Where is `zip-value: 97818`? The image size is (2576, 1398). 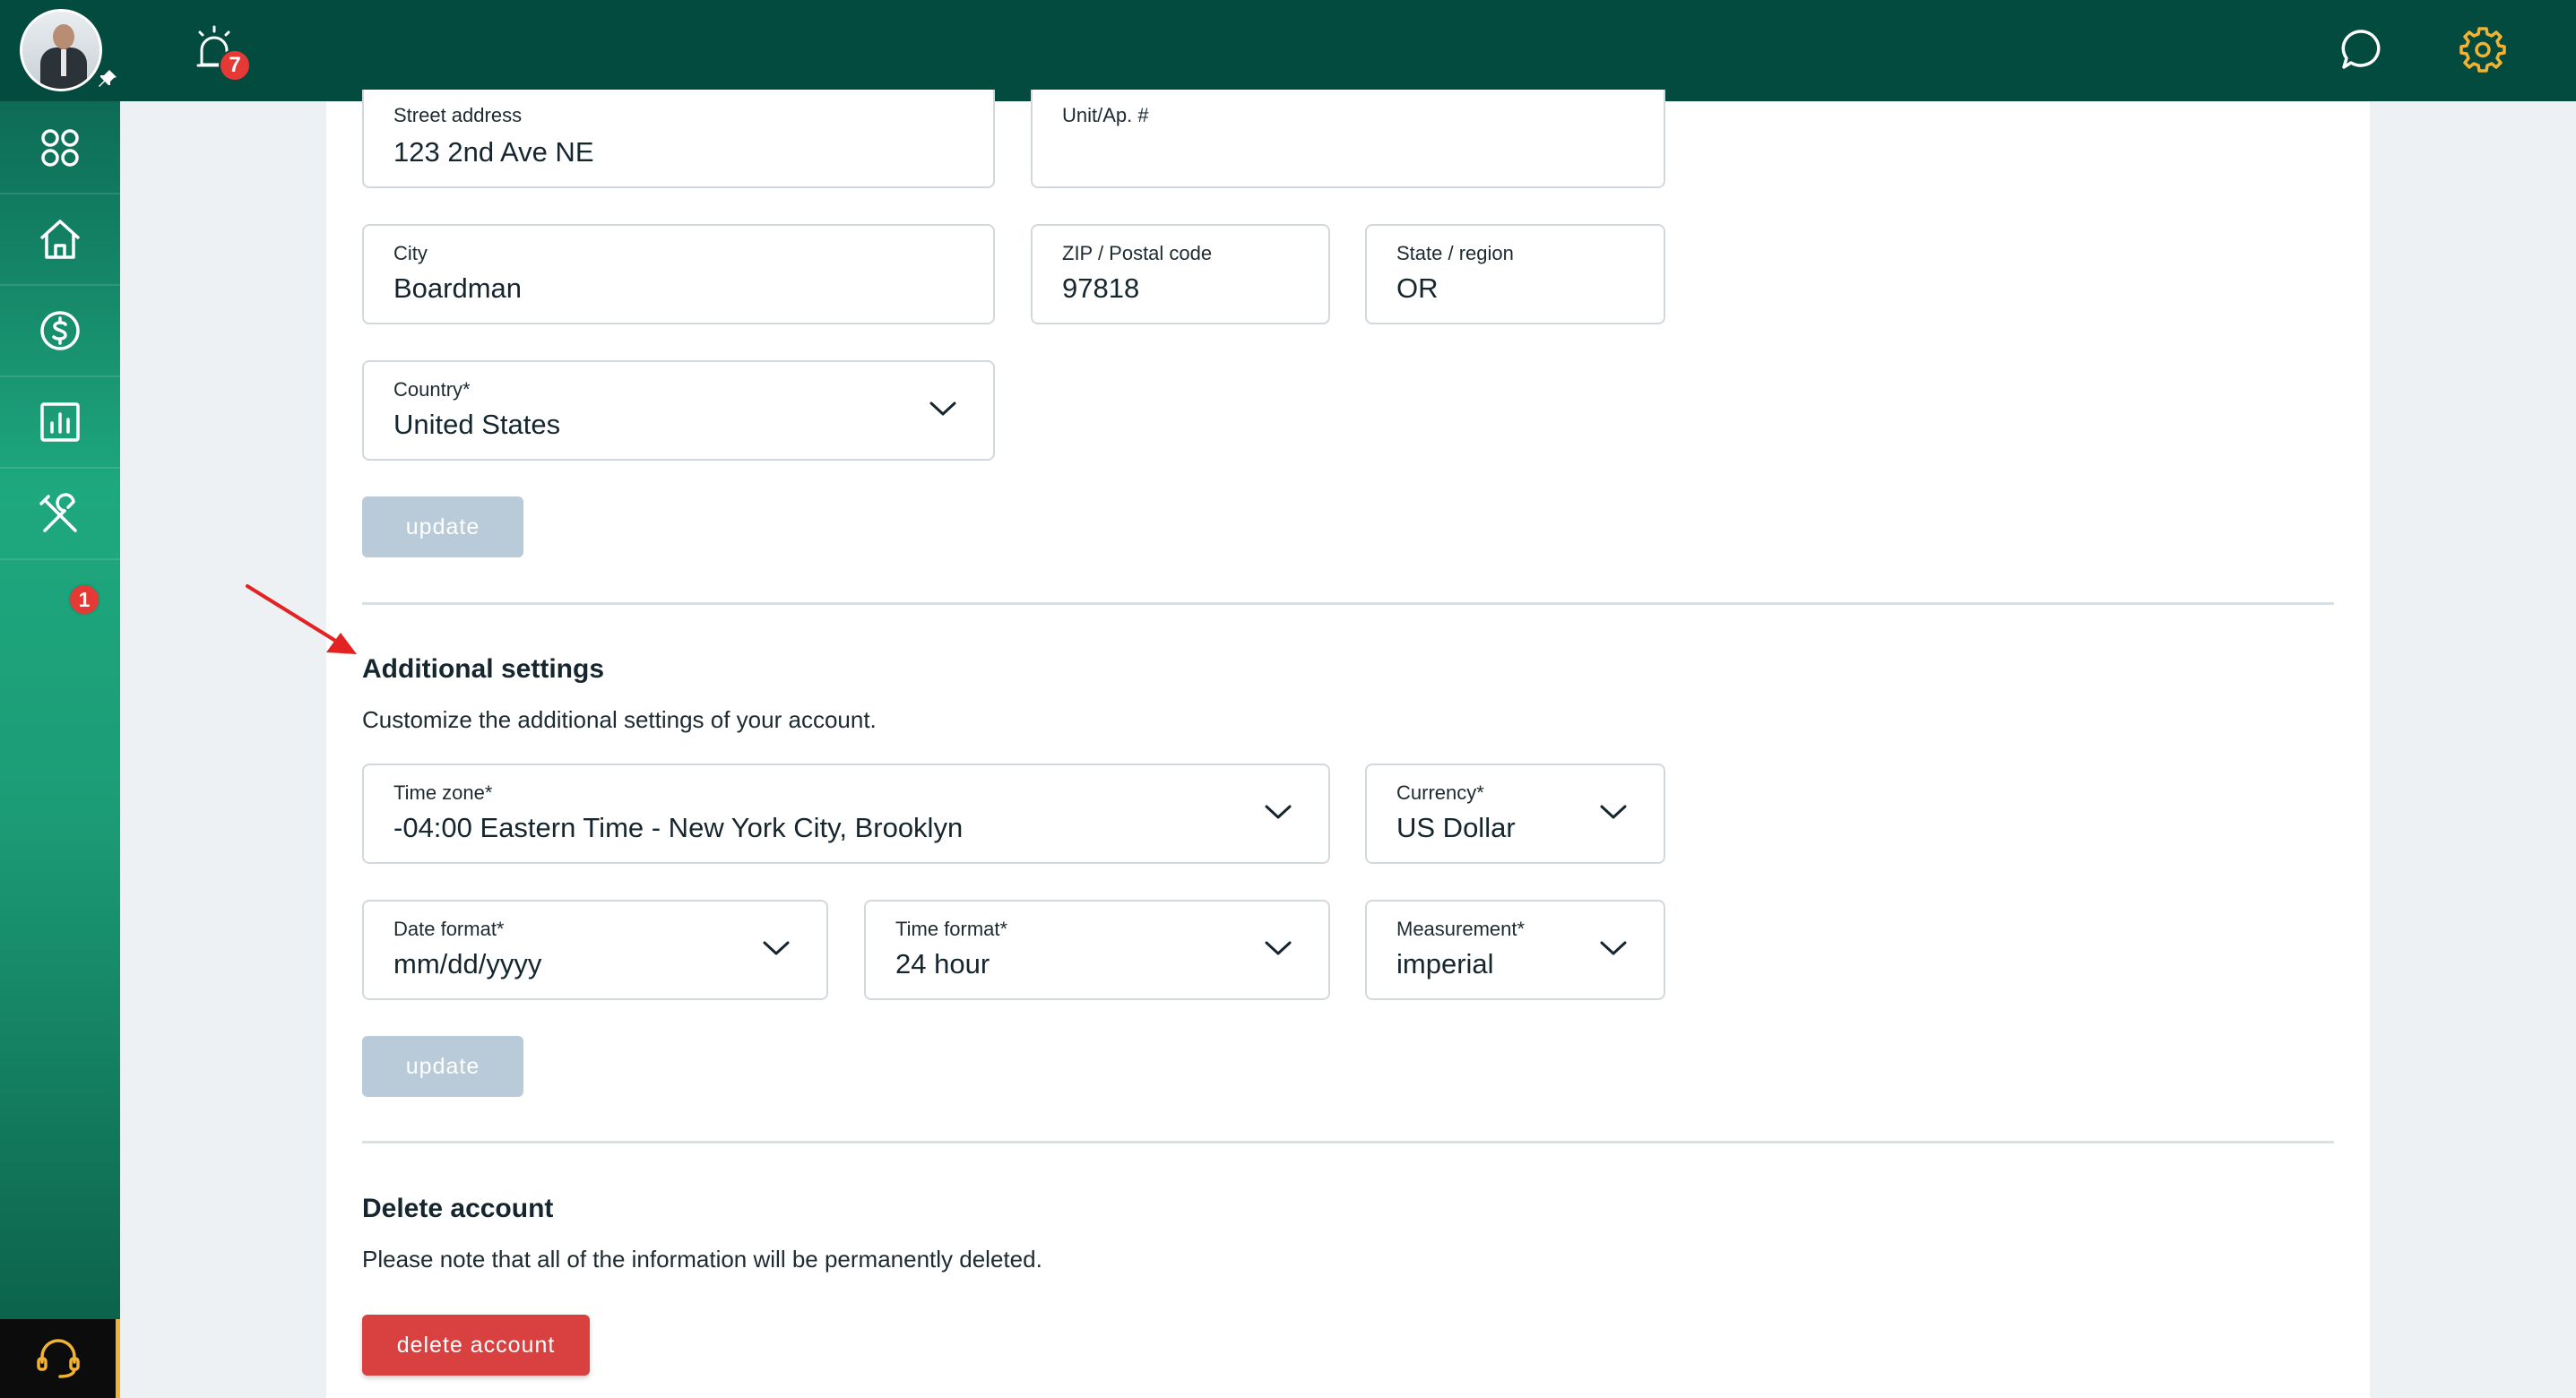 zip-value: 97818 is located at coordinates (1101, 288).